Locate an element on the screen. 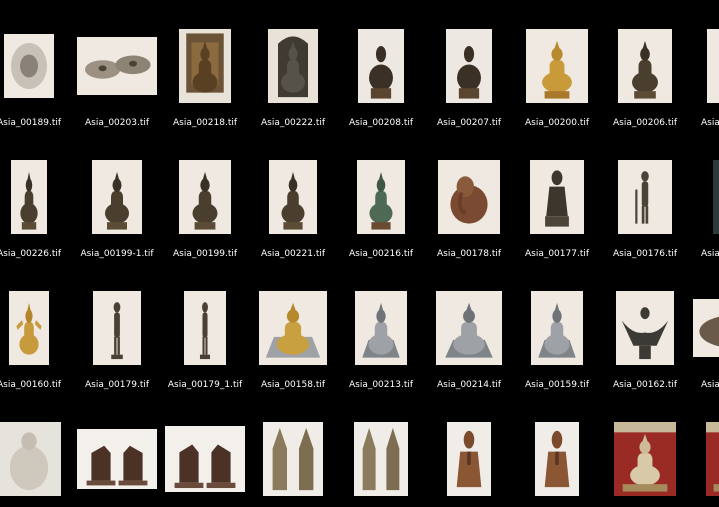 Image resolution: width=719 pixels, height=507 pixels. file-item: Asia_00205.tif is located at coordinates (704, 65).